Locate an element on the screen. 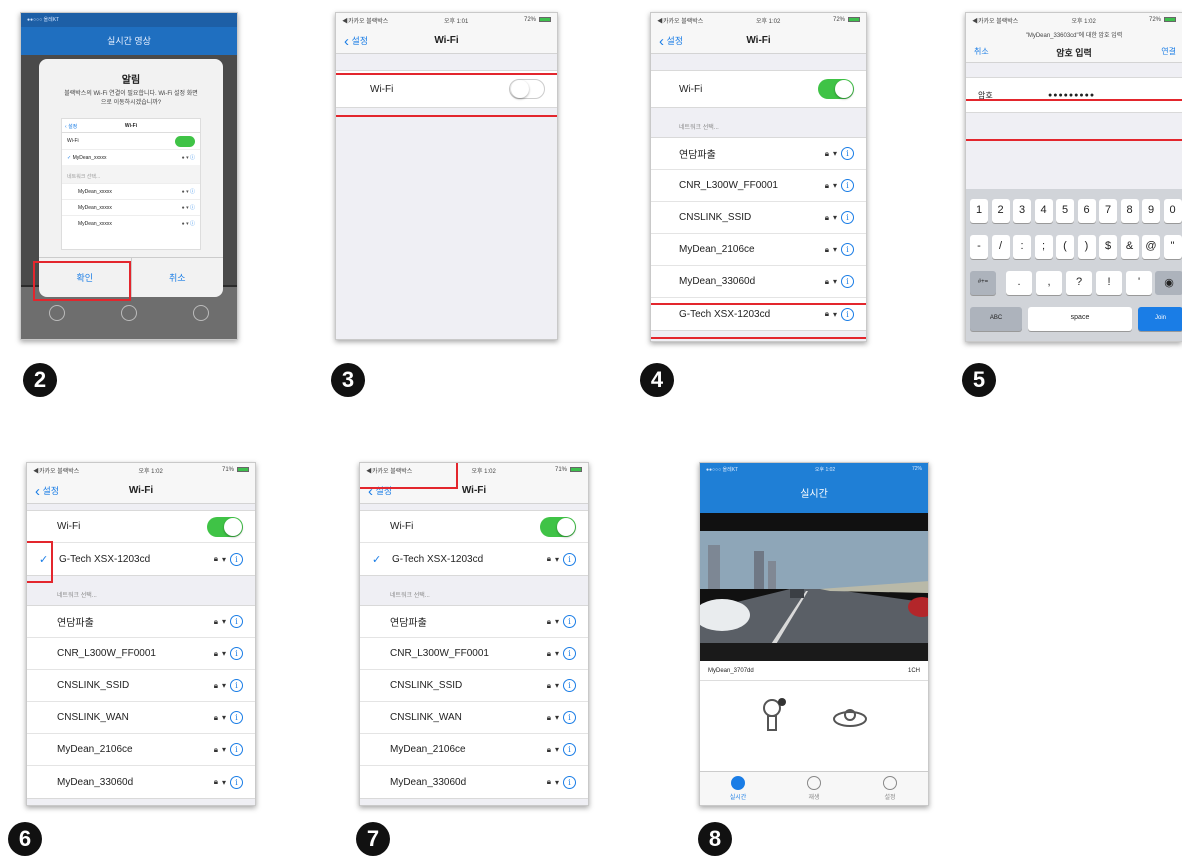  keyboard-key: 8 is located at coordinates (1129, 211).